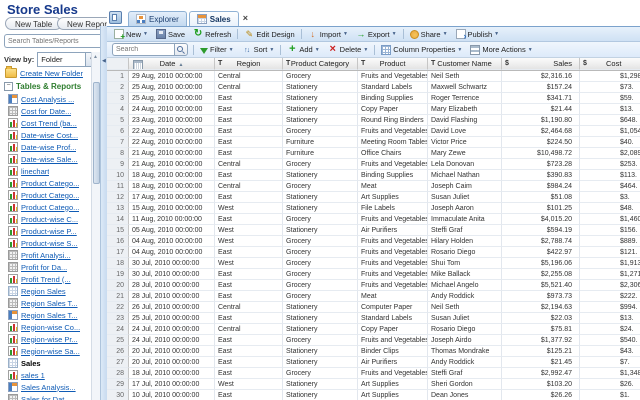 The image size is (640, 400). I want to click on edit-design-button: Edit Design, so click(269, 34).